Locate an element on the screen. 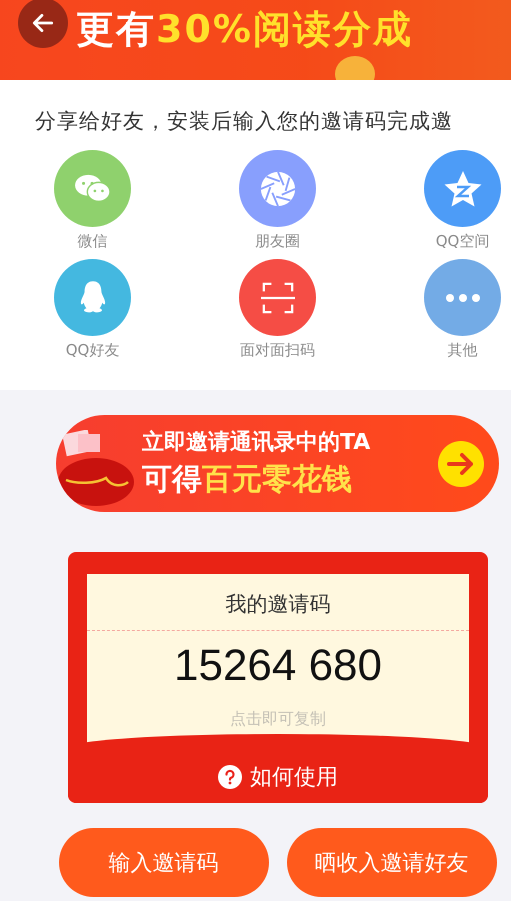 Image resolution: width=511 pixels, height=901 pixels. share-option: 其他 is located at coordinates (440, 309).